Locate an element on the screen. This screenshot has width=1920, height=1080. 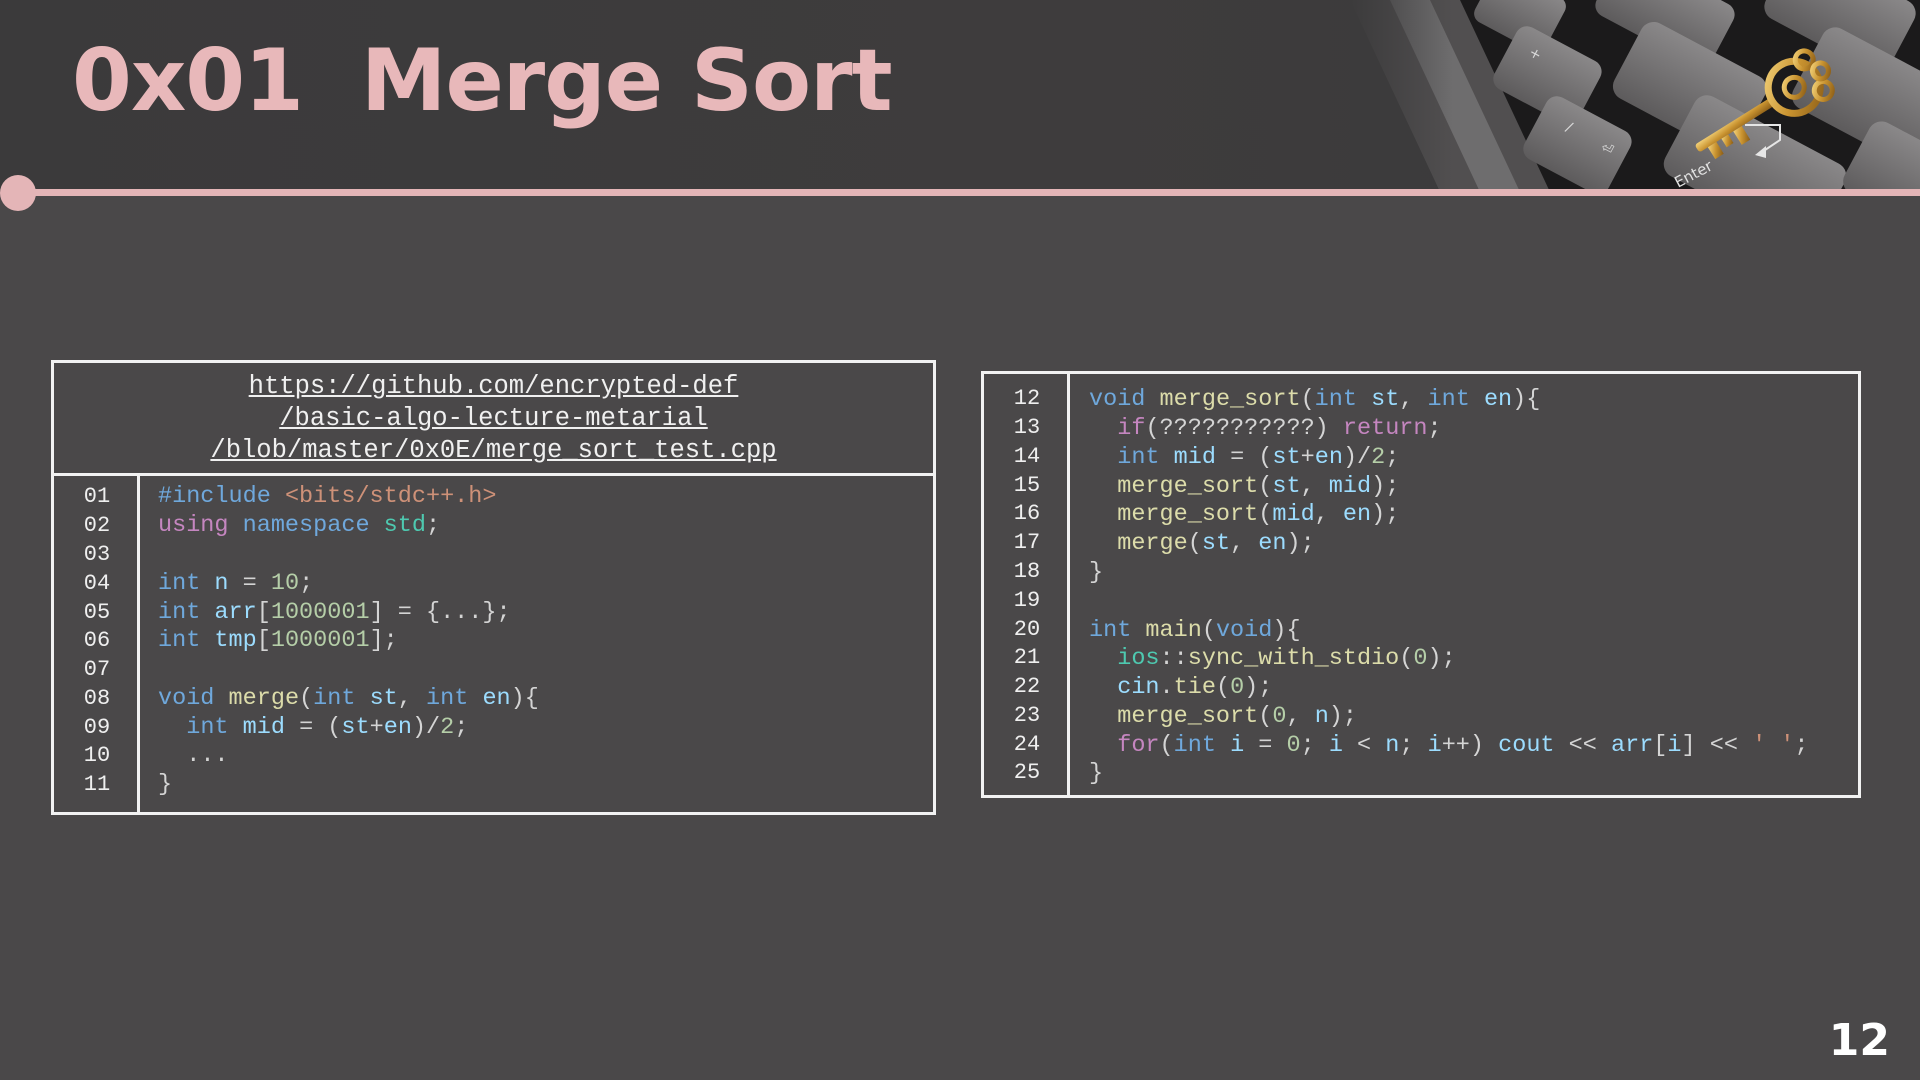
code-line: cin.tie(0); is located at coordinates (1195, 687).